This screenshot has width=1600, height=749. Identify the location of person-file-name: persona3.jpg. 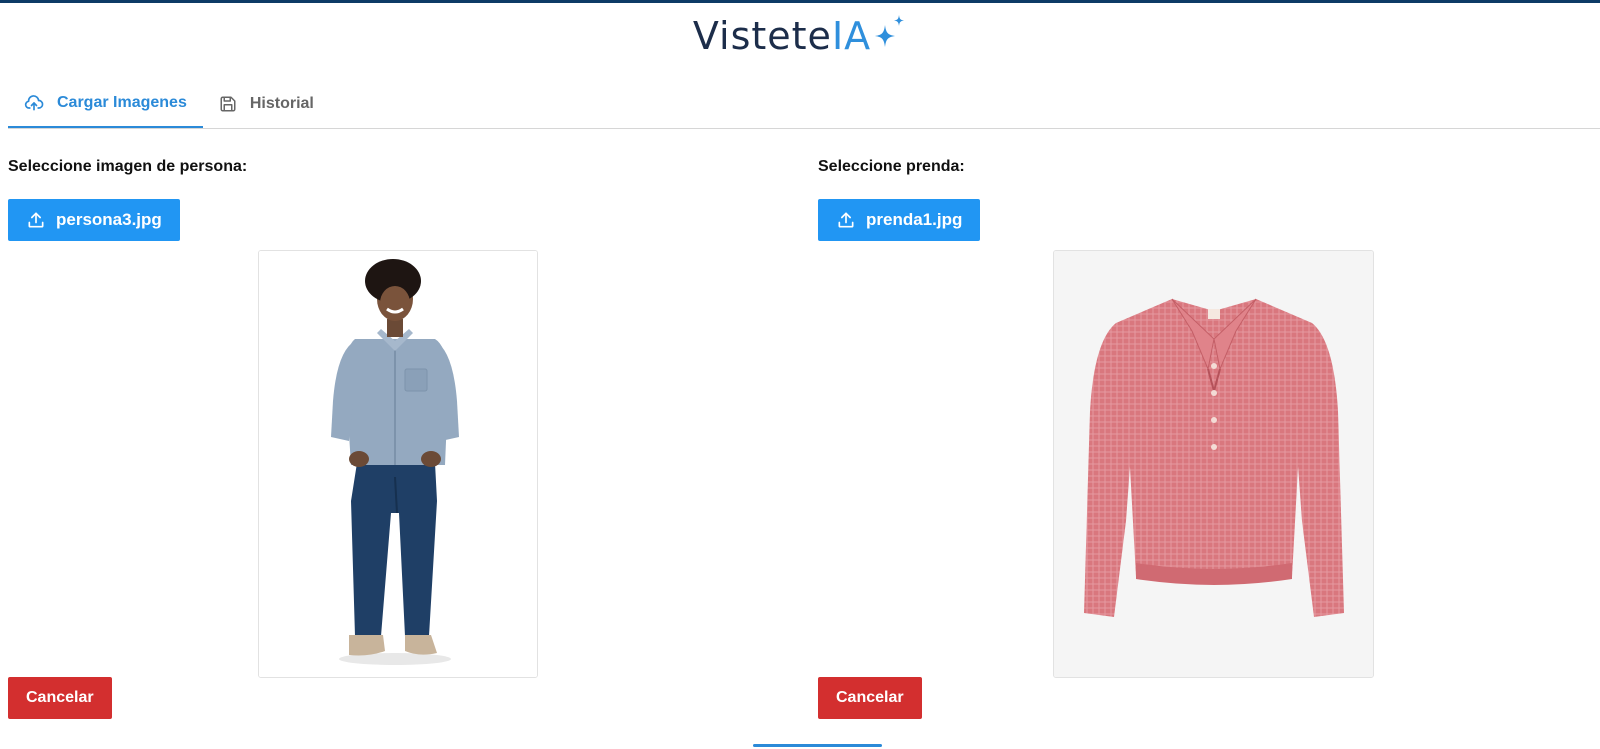
(109, 219).